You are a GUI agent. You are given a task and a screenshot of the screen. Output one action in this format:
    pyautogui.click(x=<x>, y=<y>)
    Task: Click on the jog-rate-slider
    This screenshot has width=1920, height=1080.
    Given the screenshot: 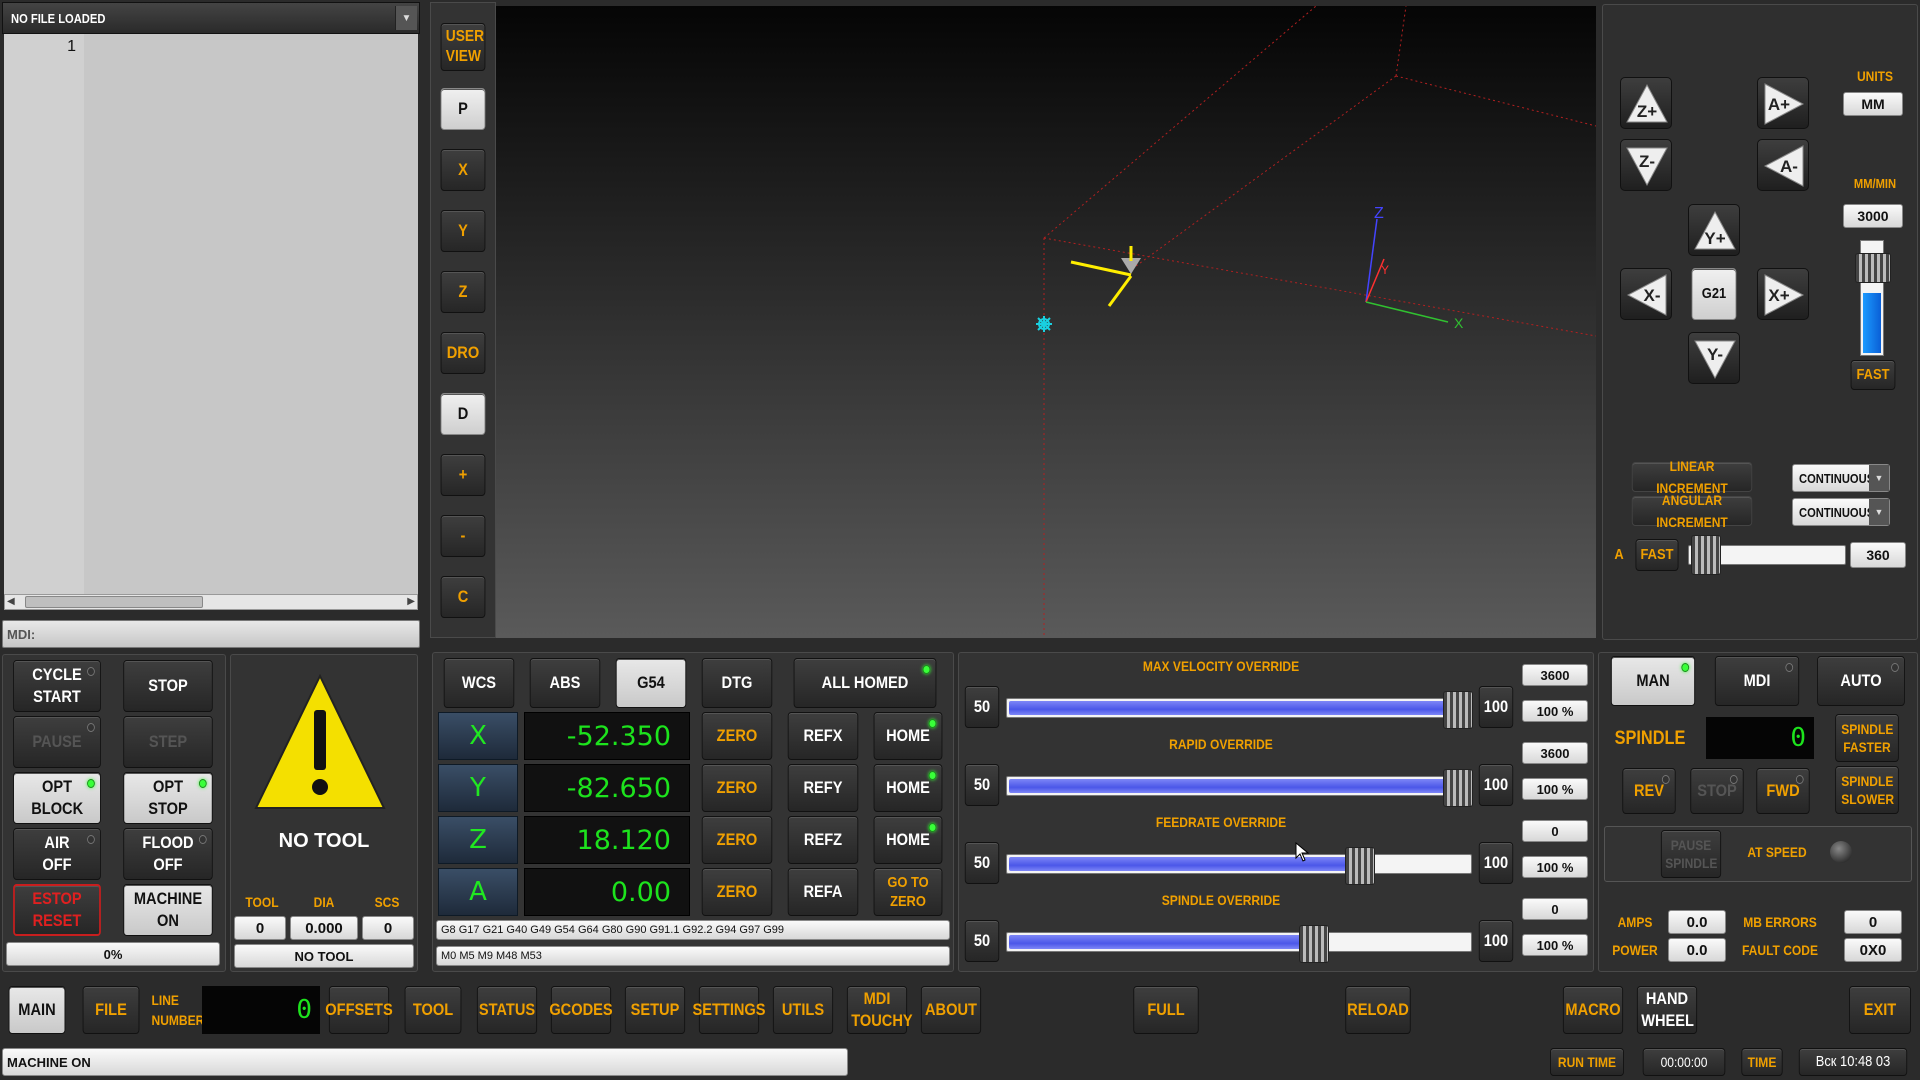 What is the action you would take?
    pyautogui.click(x=1873, y=298)
    